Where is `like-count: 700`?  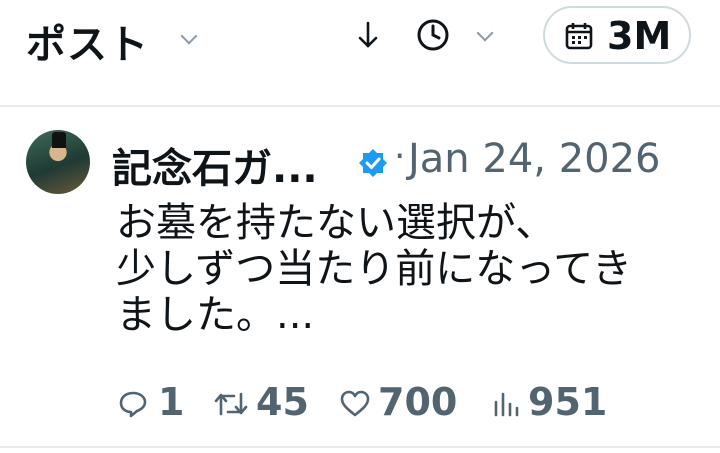 like-count: 700 is located at coordinates (418, 402).